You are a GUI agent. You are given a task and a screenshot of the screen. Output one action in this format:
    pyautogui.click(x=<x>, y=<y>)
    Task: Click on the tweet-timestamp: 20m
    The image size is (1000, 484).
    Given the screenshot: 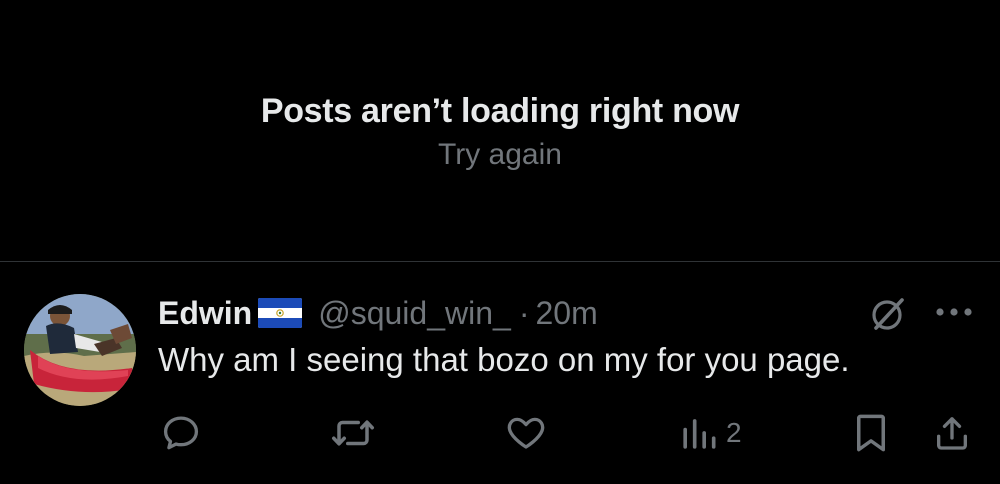 What is the action you would take?
    pyautogui.click(x=566, y=313)
    